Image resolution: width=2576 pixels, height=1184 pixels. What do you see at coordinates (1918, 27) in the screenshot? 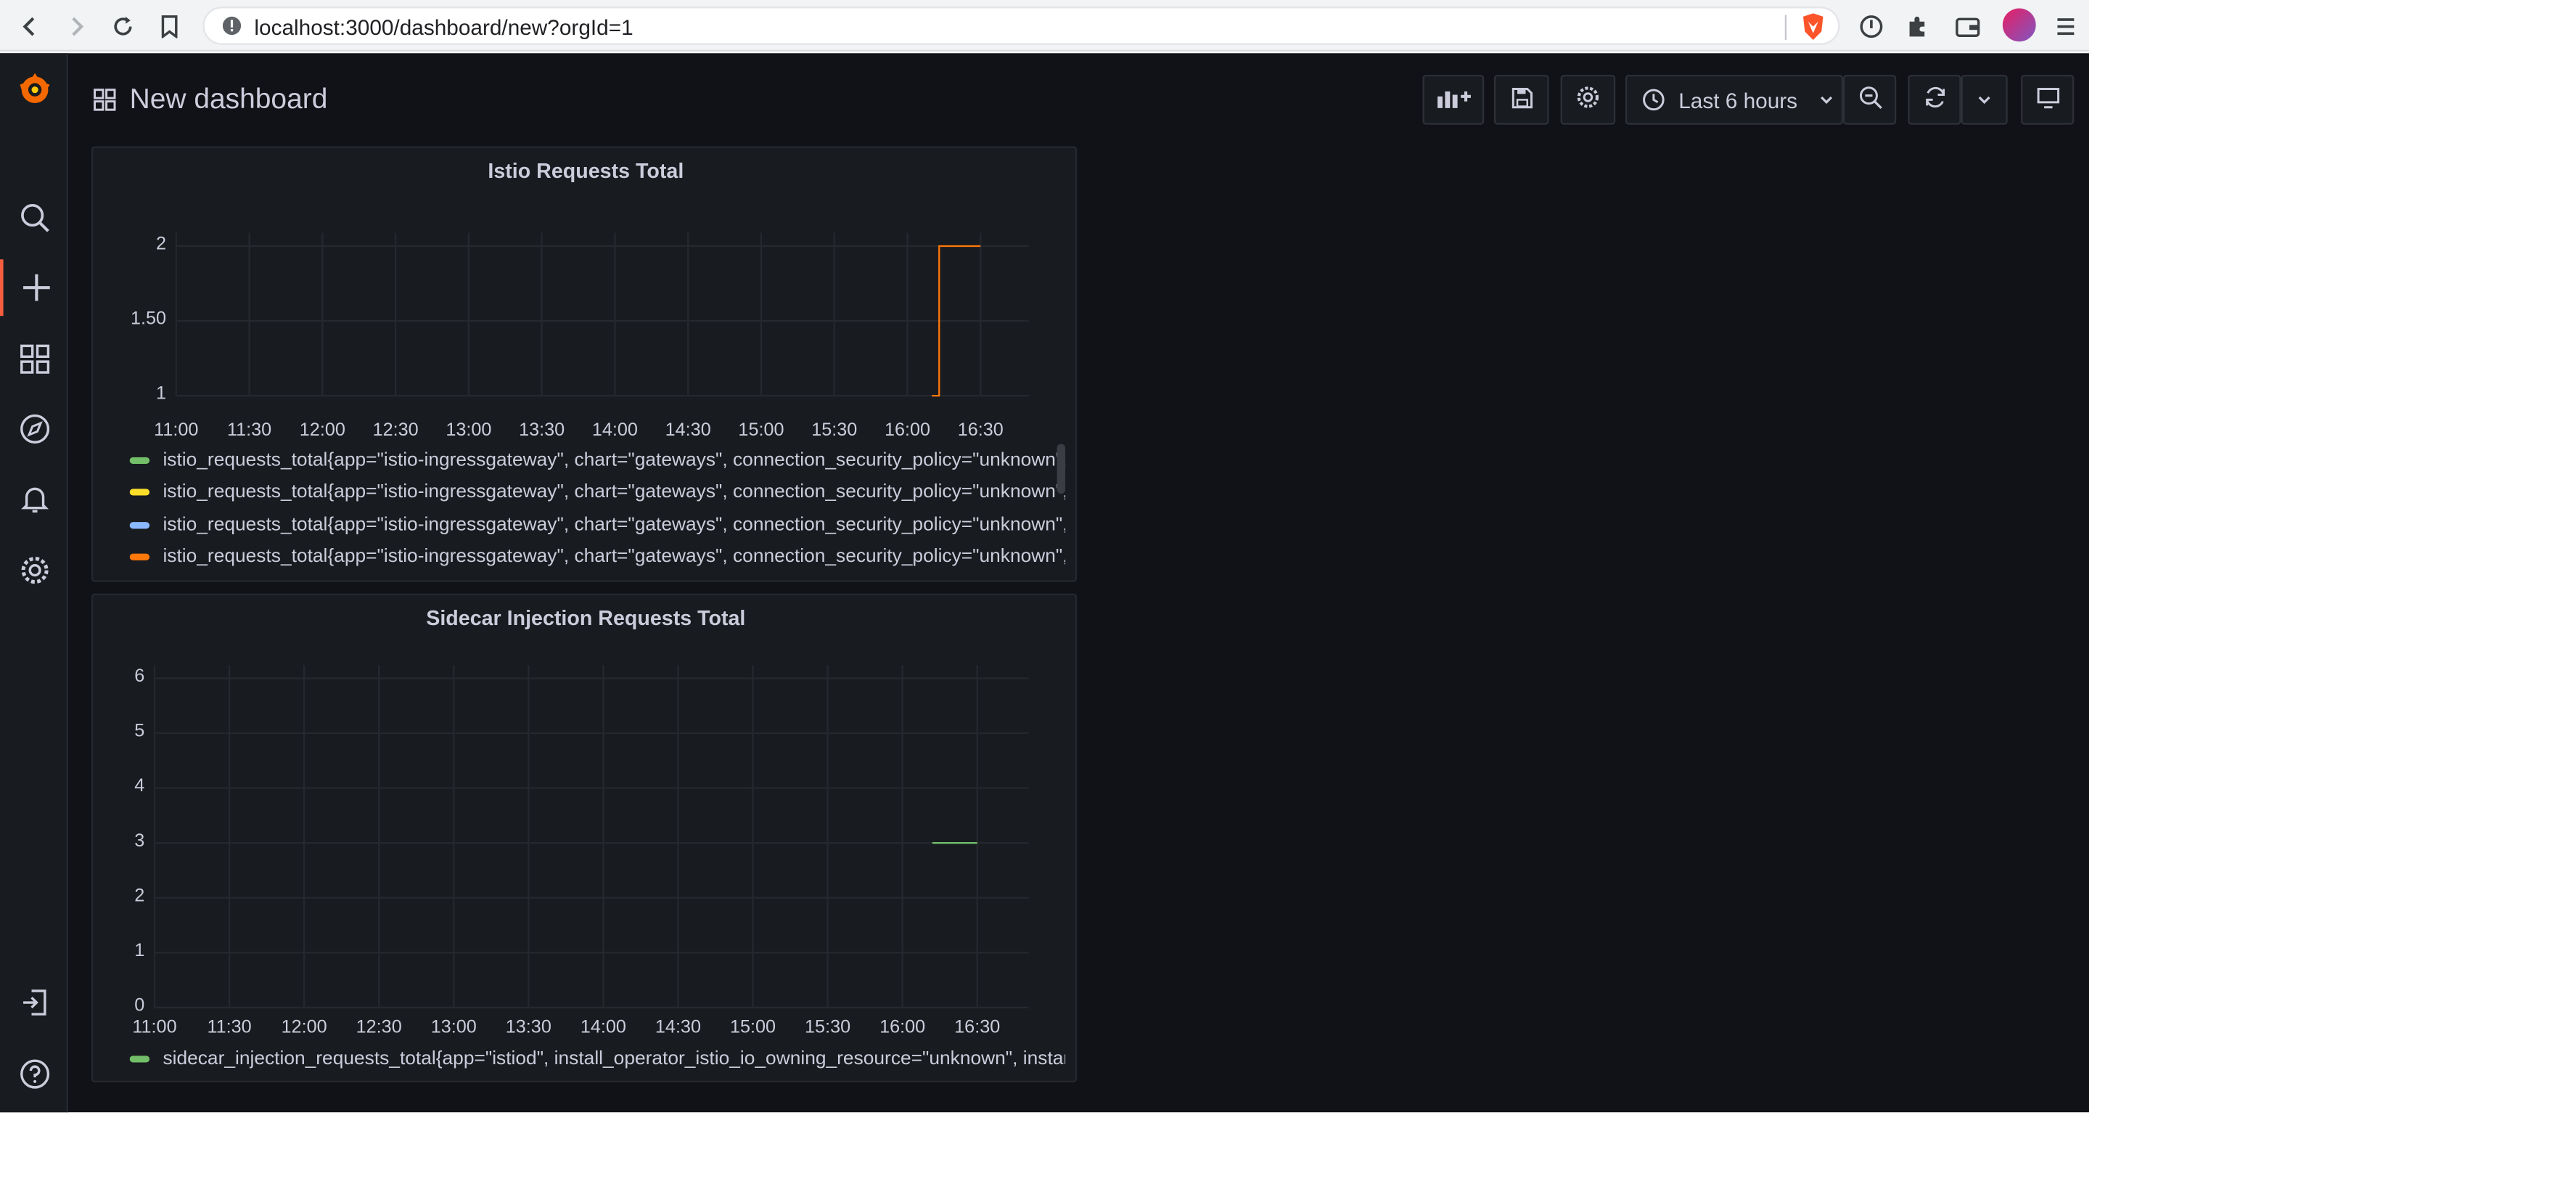
I see `extensions-icon` at bounding box center [1918, 27].